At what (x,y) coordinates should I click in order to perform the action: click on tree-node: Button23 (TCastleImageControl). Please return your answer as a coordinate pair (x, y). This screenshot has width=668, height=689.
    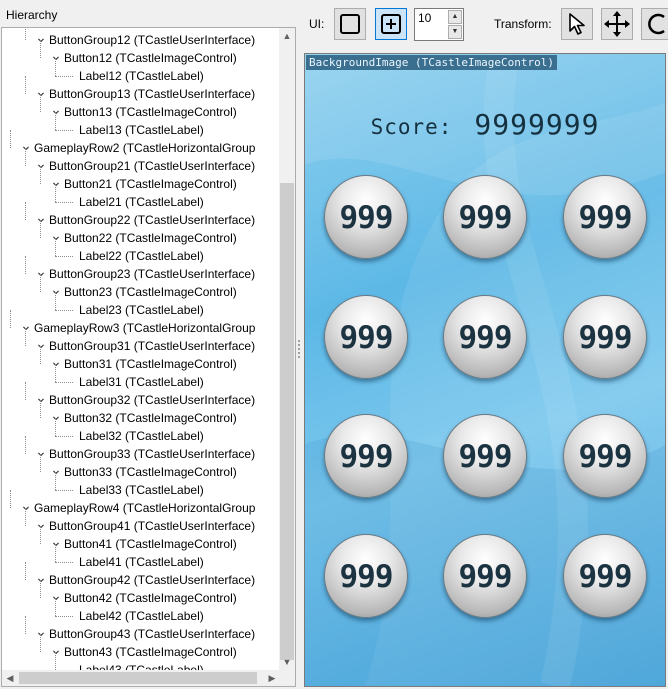
    Looking at the image, I should click on (150, 292).